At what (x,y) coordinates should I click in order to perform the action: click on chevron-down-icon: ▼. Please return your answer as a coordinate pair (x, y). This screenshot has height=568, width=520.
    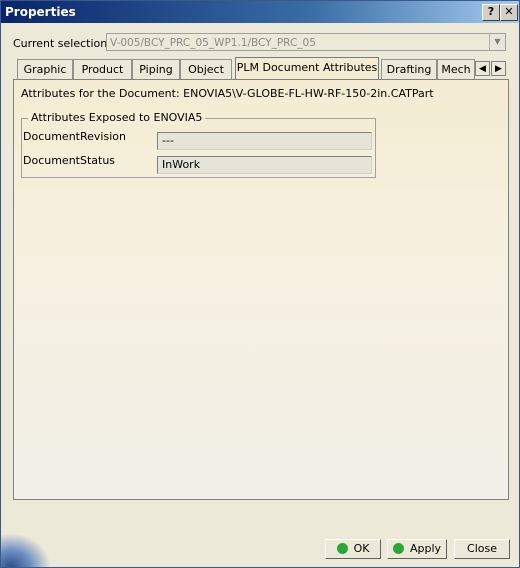
    Looking at the image, I should click on (497, 42).